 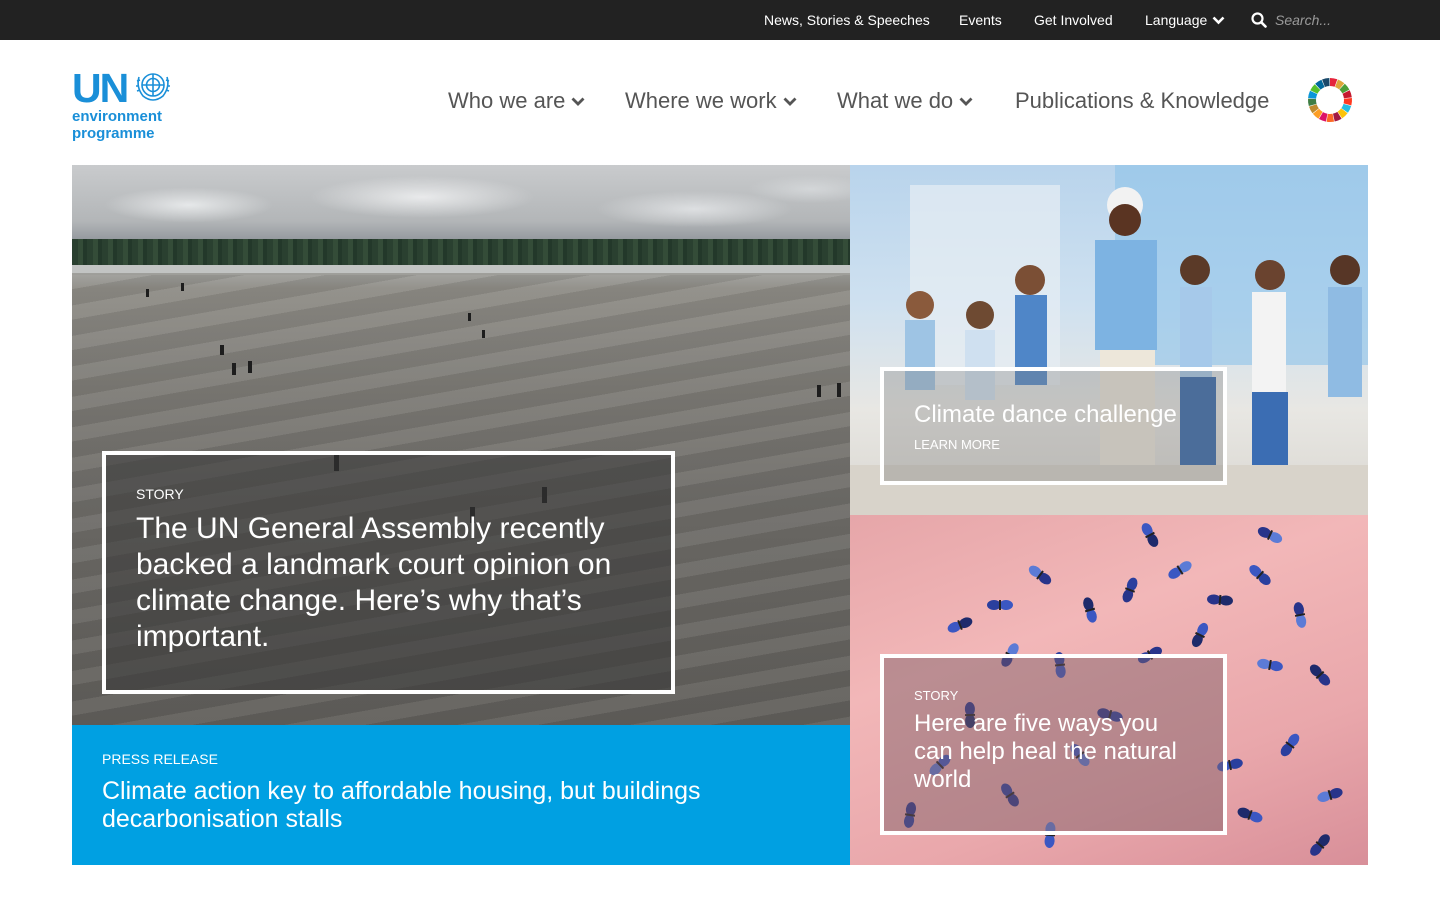 I want to click on logo-subtitle: environment programme, so click(x=117, y=125).